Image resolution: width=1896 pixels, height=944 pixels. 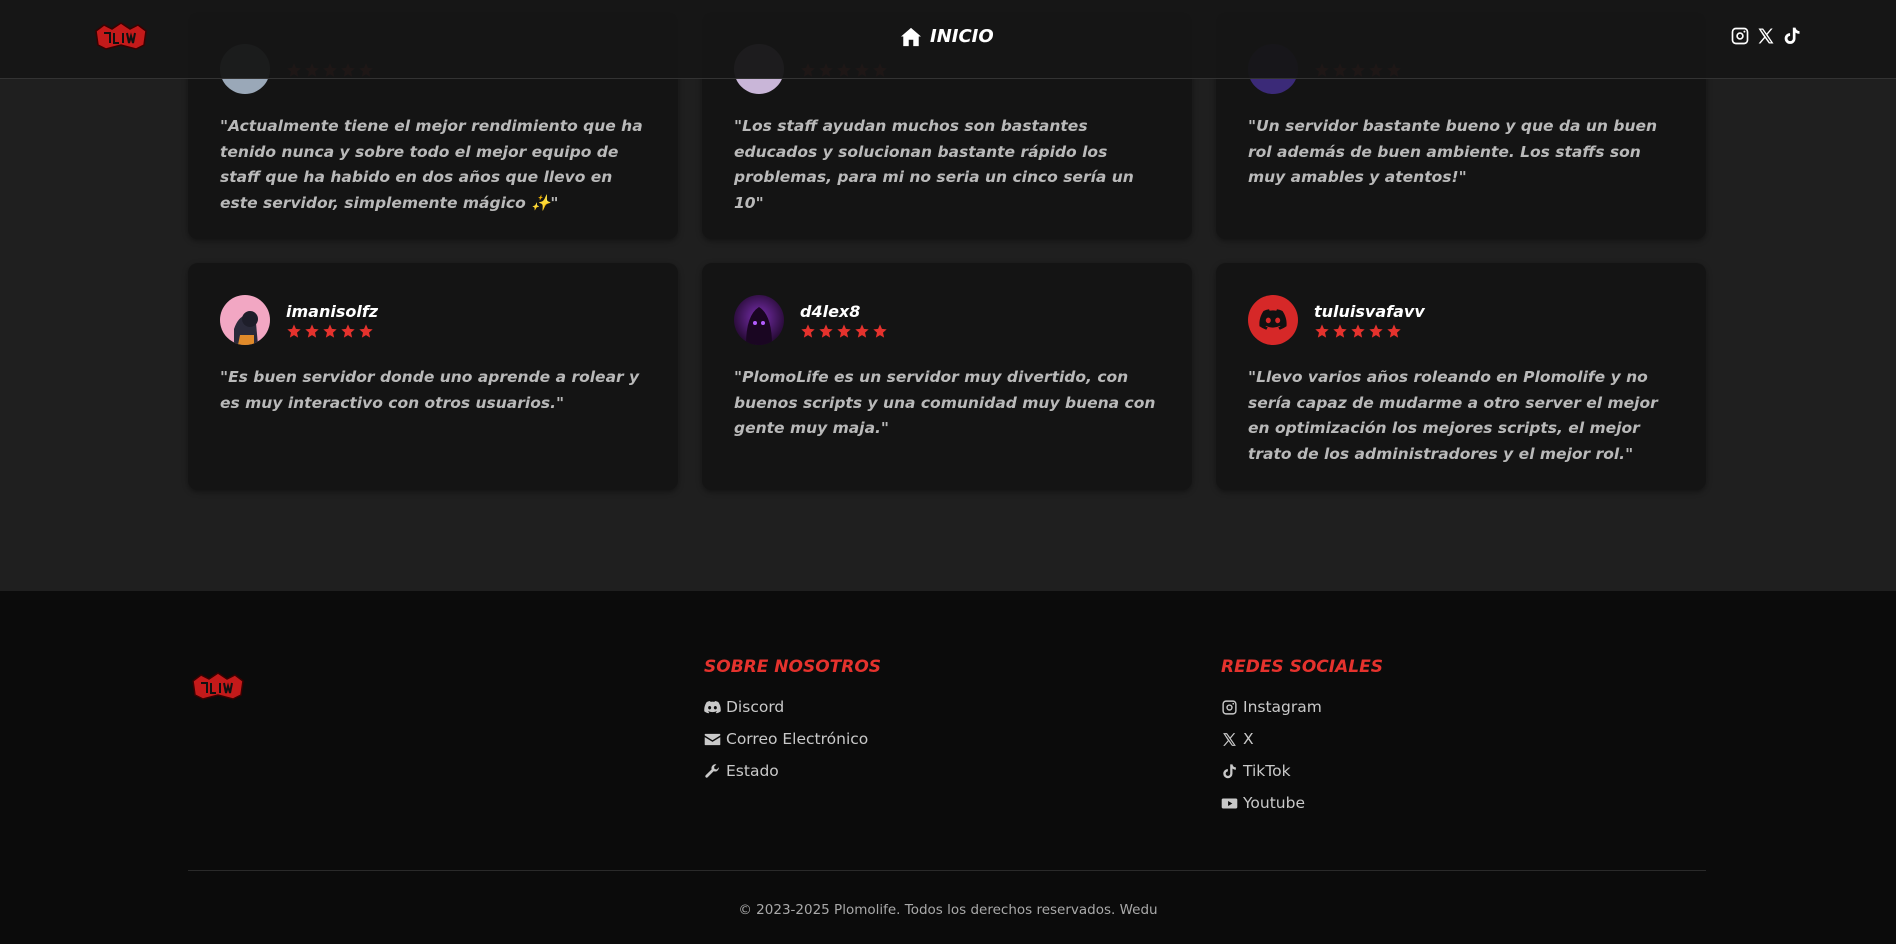 I want to click on review-header: d4lex8, so click(x=947, y=320).